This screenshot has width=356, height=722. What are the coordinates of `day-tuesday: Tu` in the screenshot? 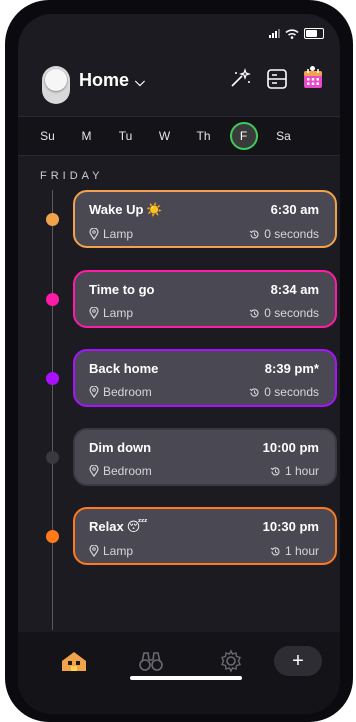 It's located at (126, 136).